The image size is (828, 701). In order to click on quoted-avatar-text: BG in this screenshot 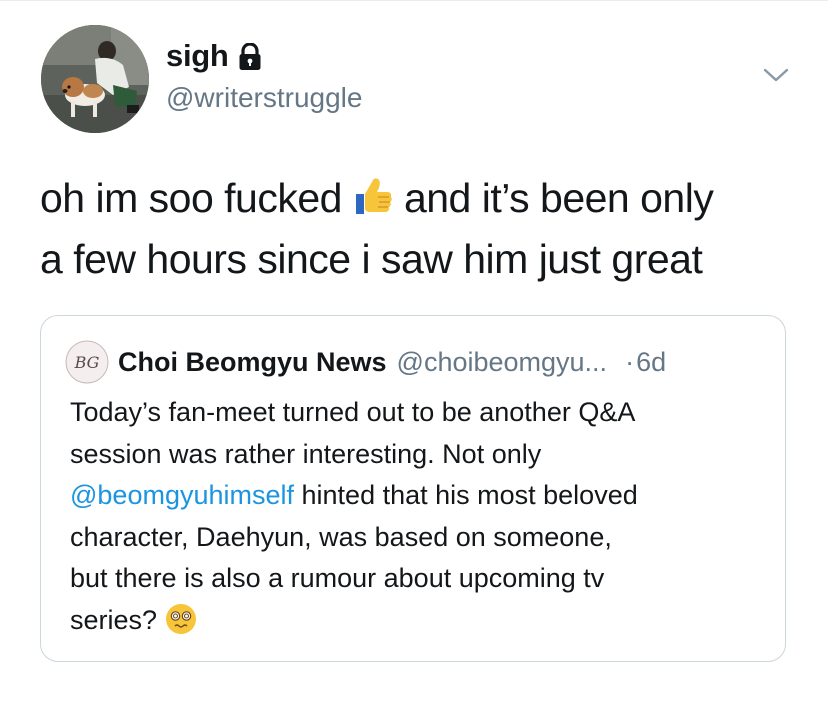, I will do `click(87, 362)`.